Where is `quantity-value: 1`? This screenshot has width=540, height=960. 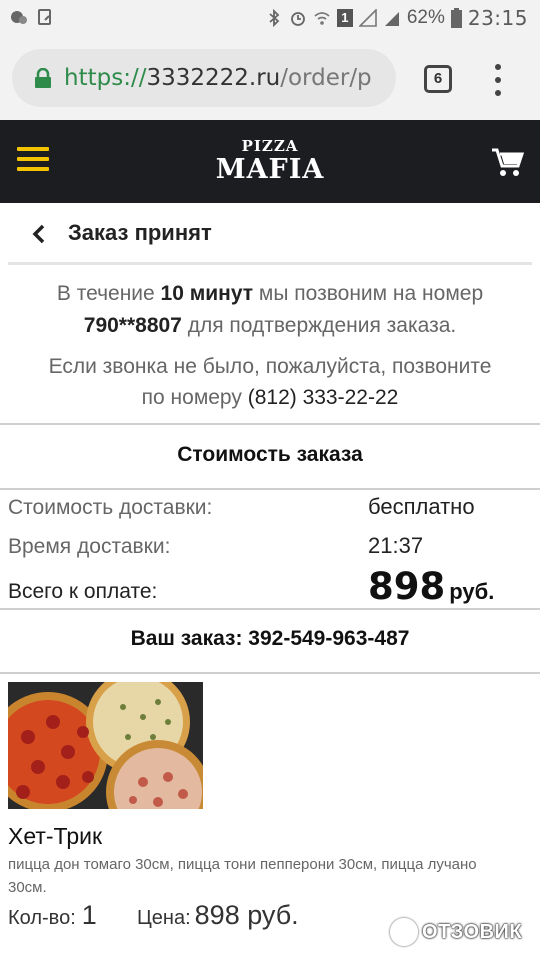
quantity-value: 1 is located at coordinates (89, 915).